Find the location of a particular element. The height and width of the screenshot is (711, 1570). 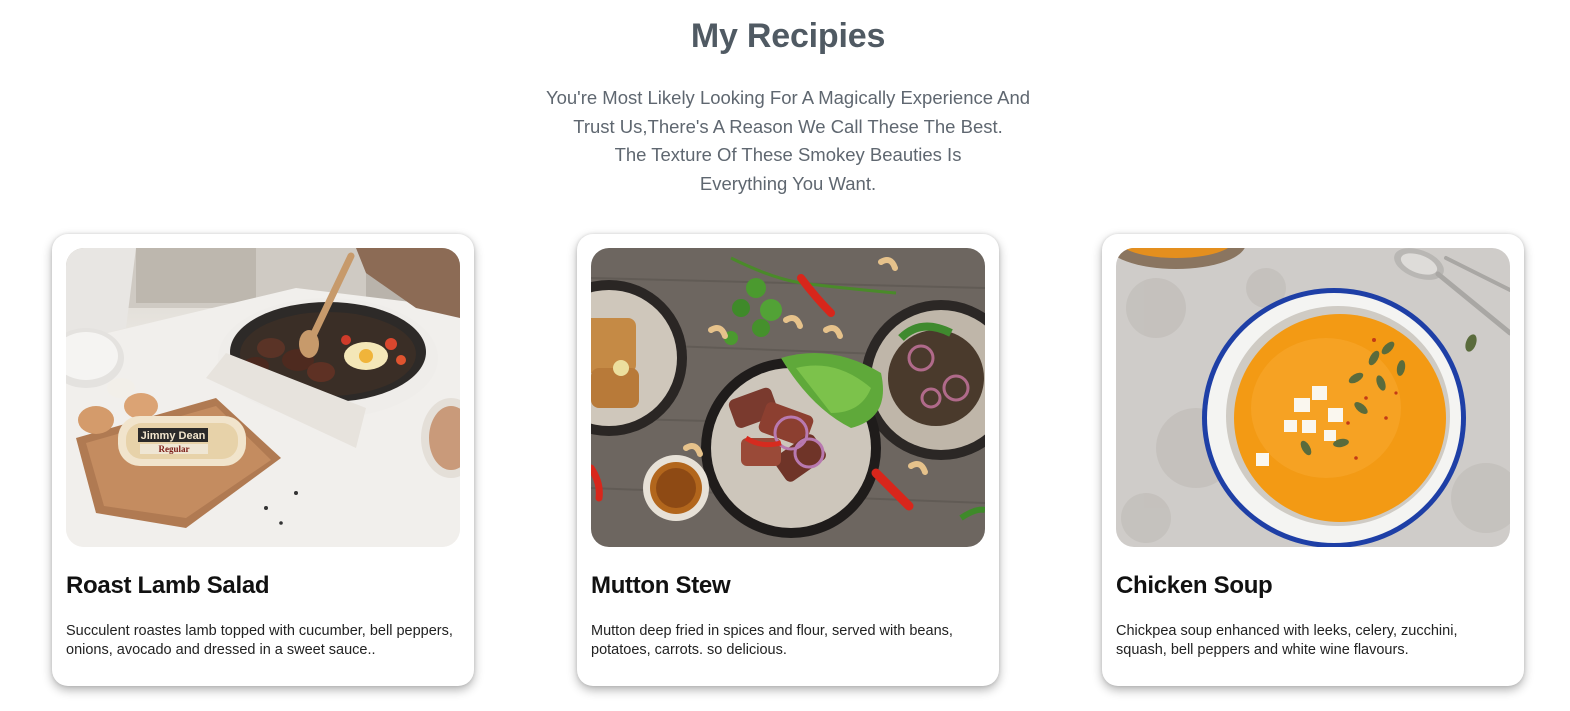

mutton-stew-photo is located at coordinates (788, 397).